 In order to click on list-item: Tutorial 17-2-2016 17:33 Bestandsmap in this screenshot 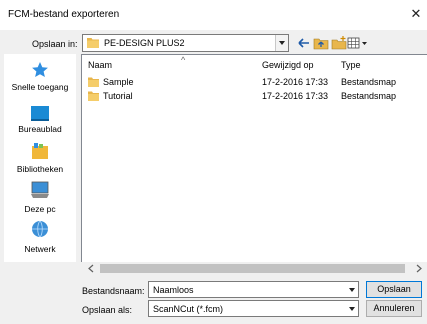, I will do `click(253, 97)`.